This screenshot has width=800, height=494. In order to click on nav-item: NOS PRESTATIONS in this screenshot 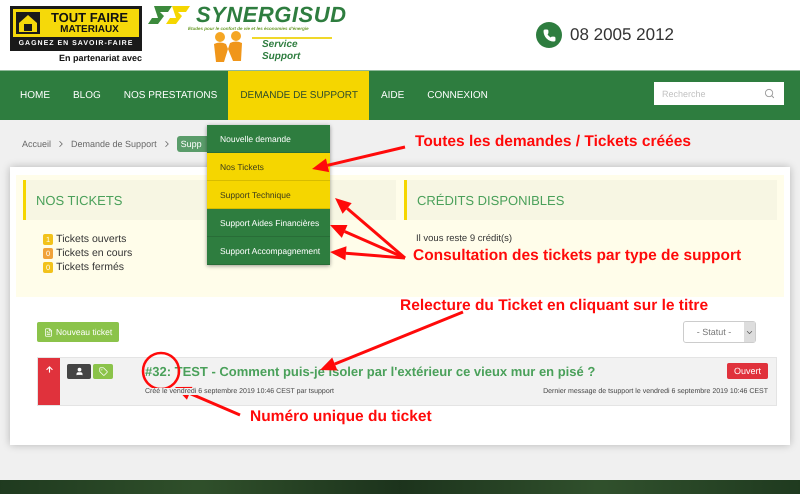, I will do `click(170, 95)`.